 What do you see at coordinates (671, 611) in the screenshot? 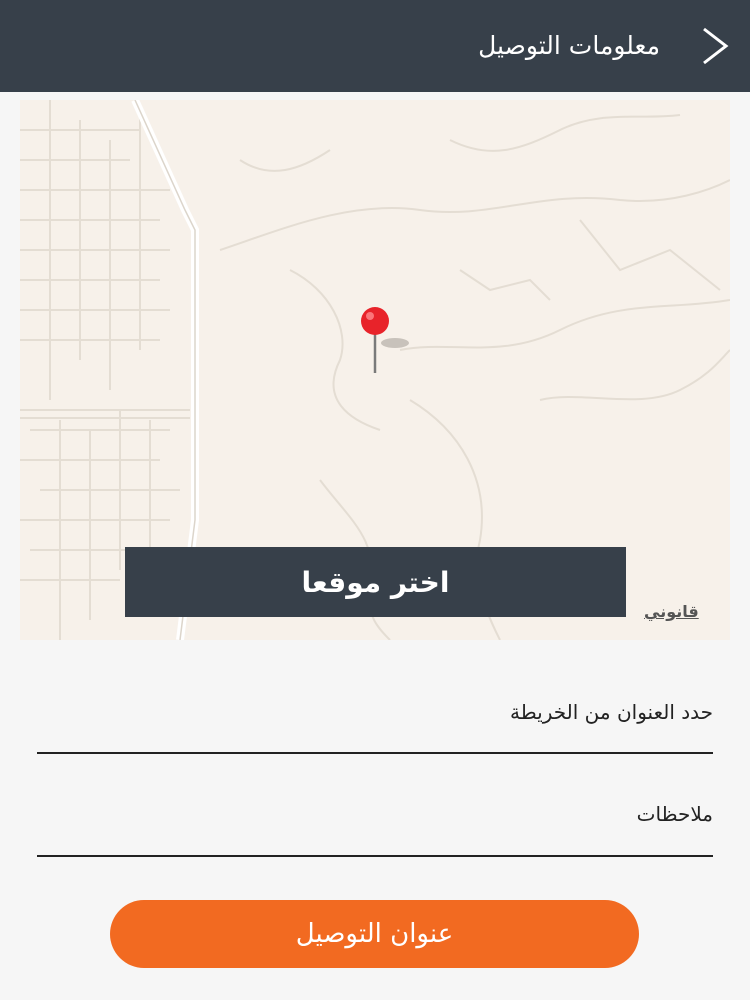
I see `legal-link: قانوني` at bounding box center [671, 611].